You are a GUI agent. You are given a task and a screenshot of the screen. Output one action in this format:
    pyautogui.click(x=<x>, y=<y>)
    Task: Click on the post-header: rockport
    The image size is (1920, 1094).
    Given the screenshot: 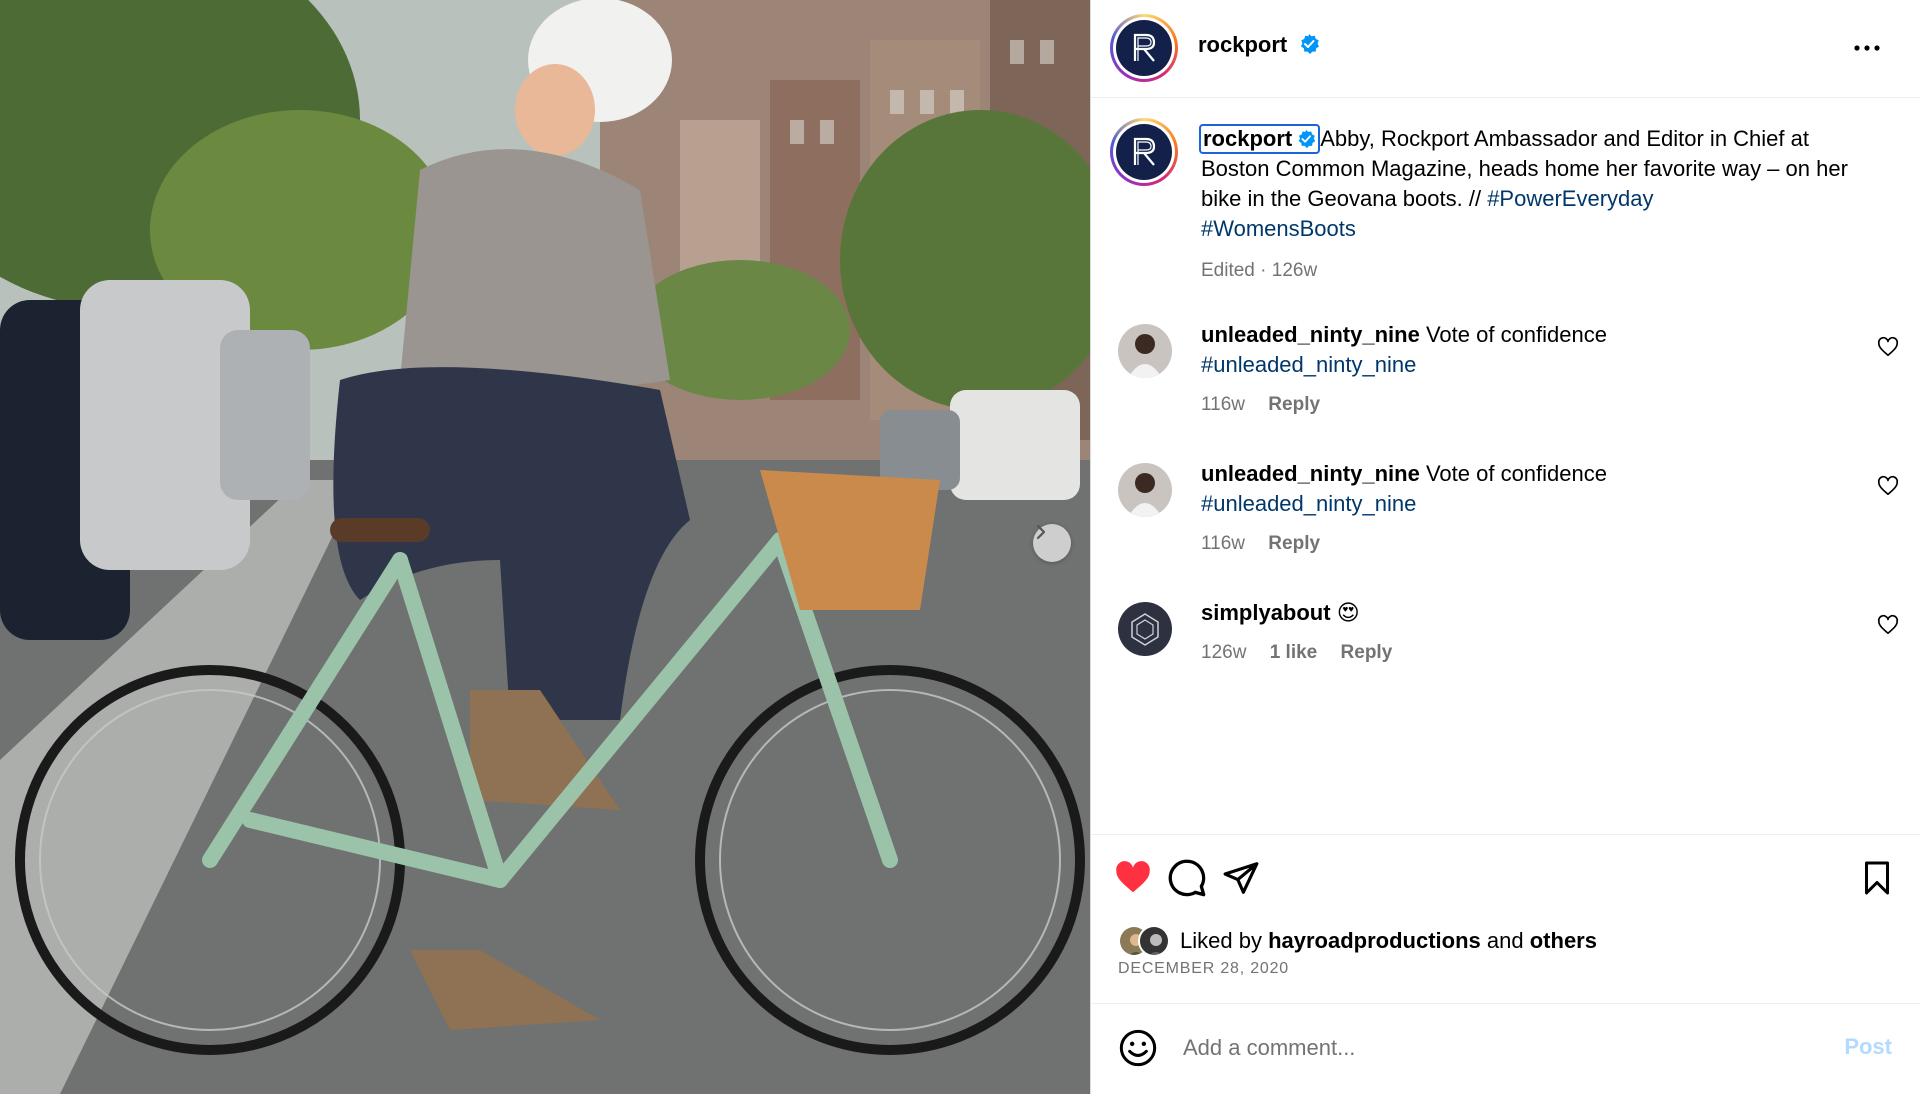 What is the action you would take?
    pyautogui.click(x=1505, y=49)
    